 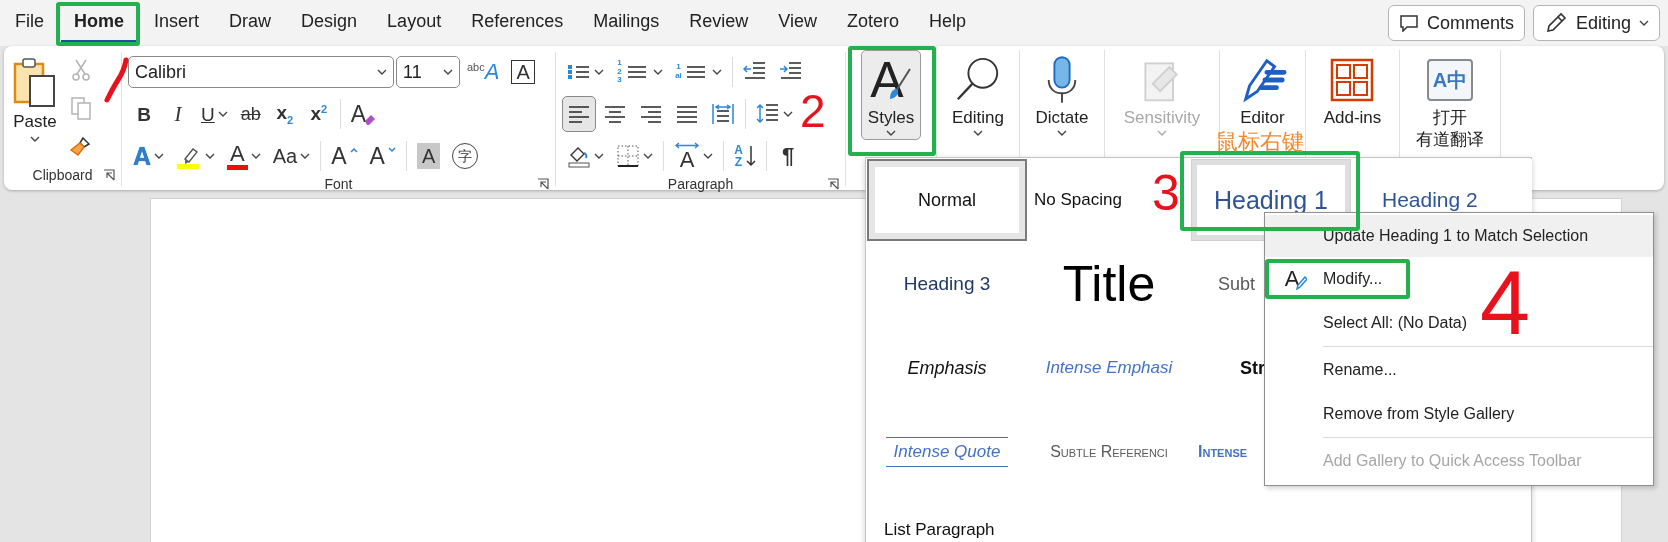 What do you see at coordinates (338, 184) in the screenshot?
I see `group-label: Font` at bounding box center [338, 184].